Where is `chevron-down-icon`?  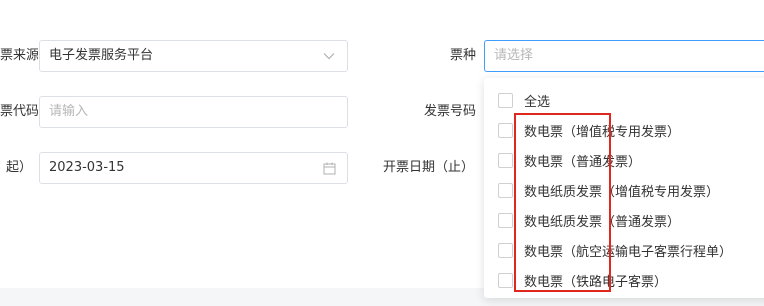
chevron-down-icon is located at coordinates (329, 56).